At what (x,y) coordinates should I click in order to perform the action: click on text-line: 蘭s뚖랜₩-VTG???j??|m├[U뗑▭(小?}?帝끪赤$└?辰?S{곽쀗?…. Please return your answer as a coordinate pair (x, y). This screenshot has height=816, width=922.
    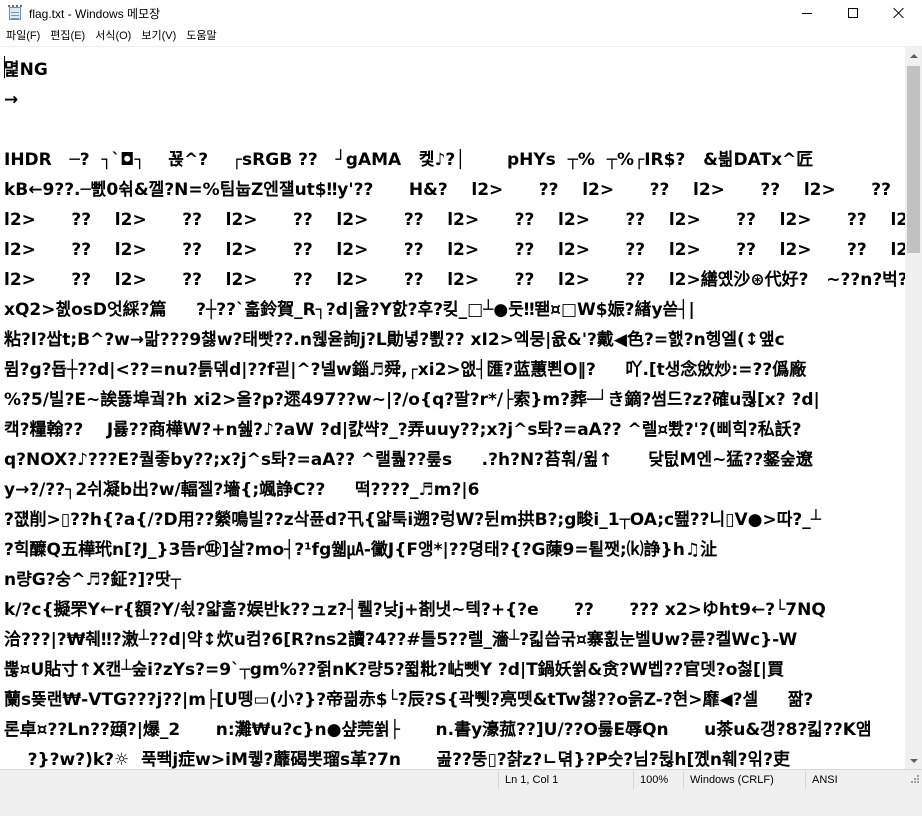
    Looking at the image, I should click on (409, 700).